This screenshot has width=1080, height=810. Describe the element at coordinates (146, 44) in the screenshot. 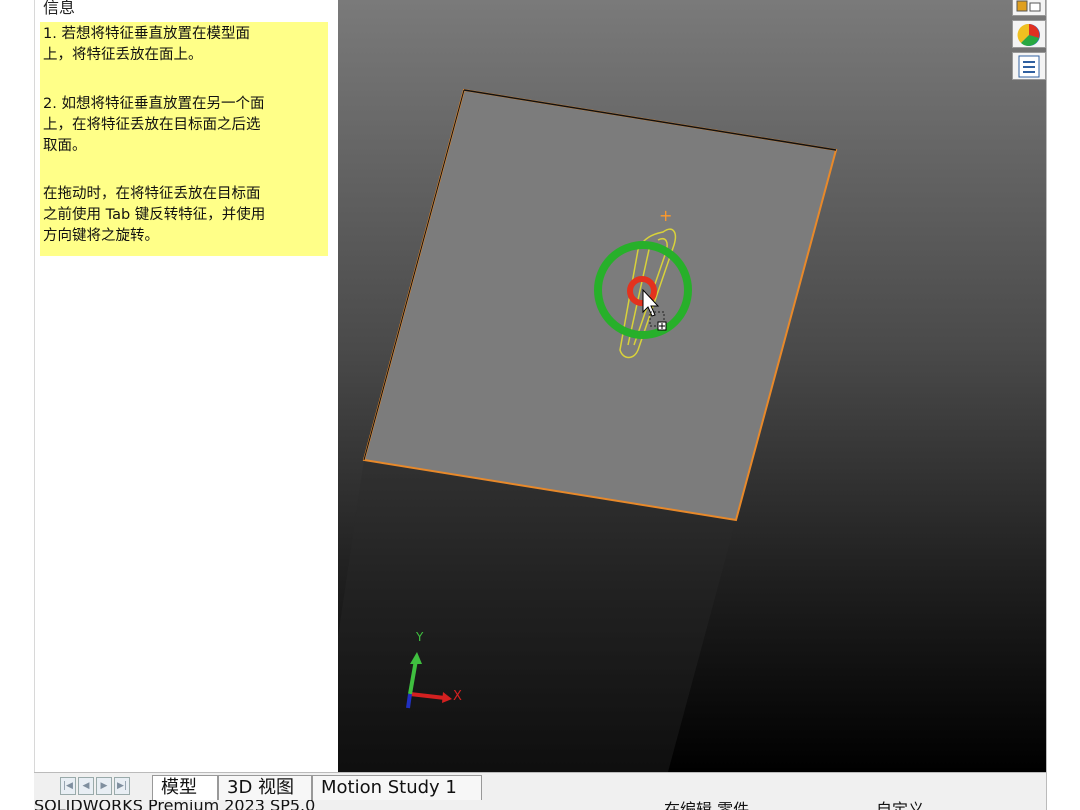

I see `info-paragraph-1: 1. 若想将特征垂直放置在模型面 上，将特征丢放在面上。` at that location.